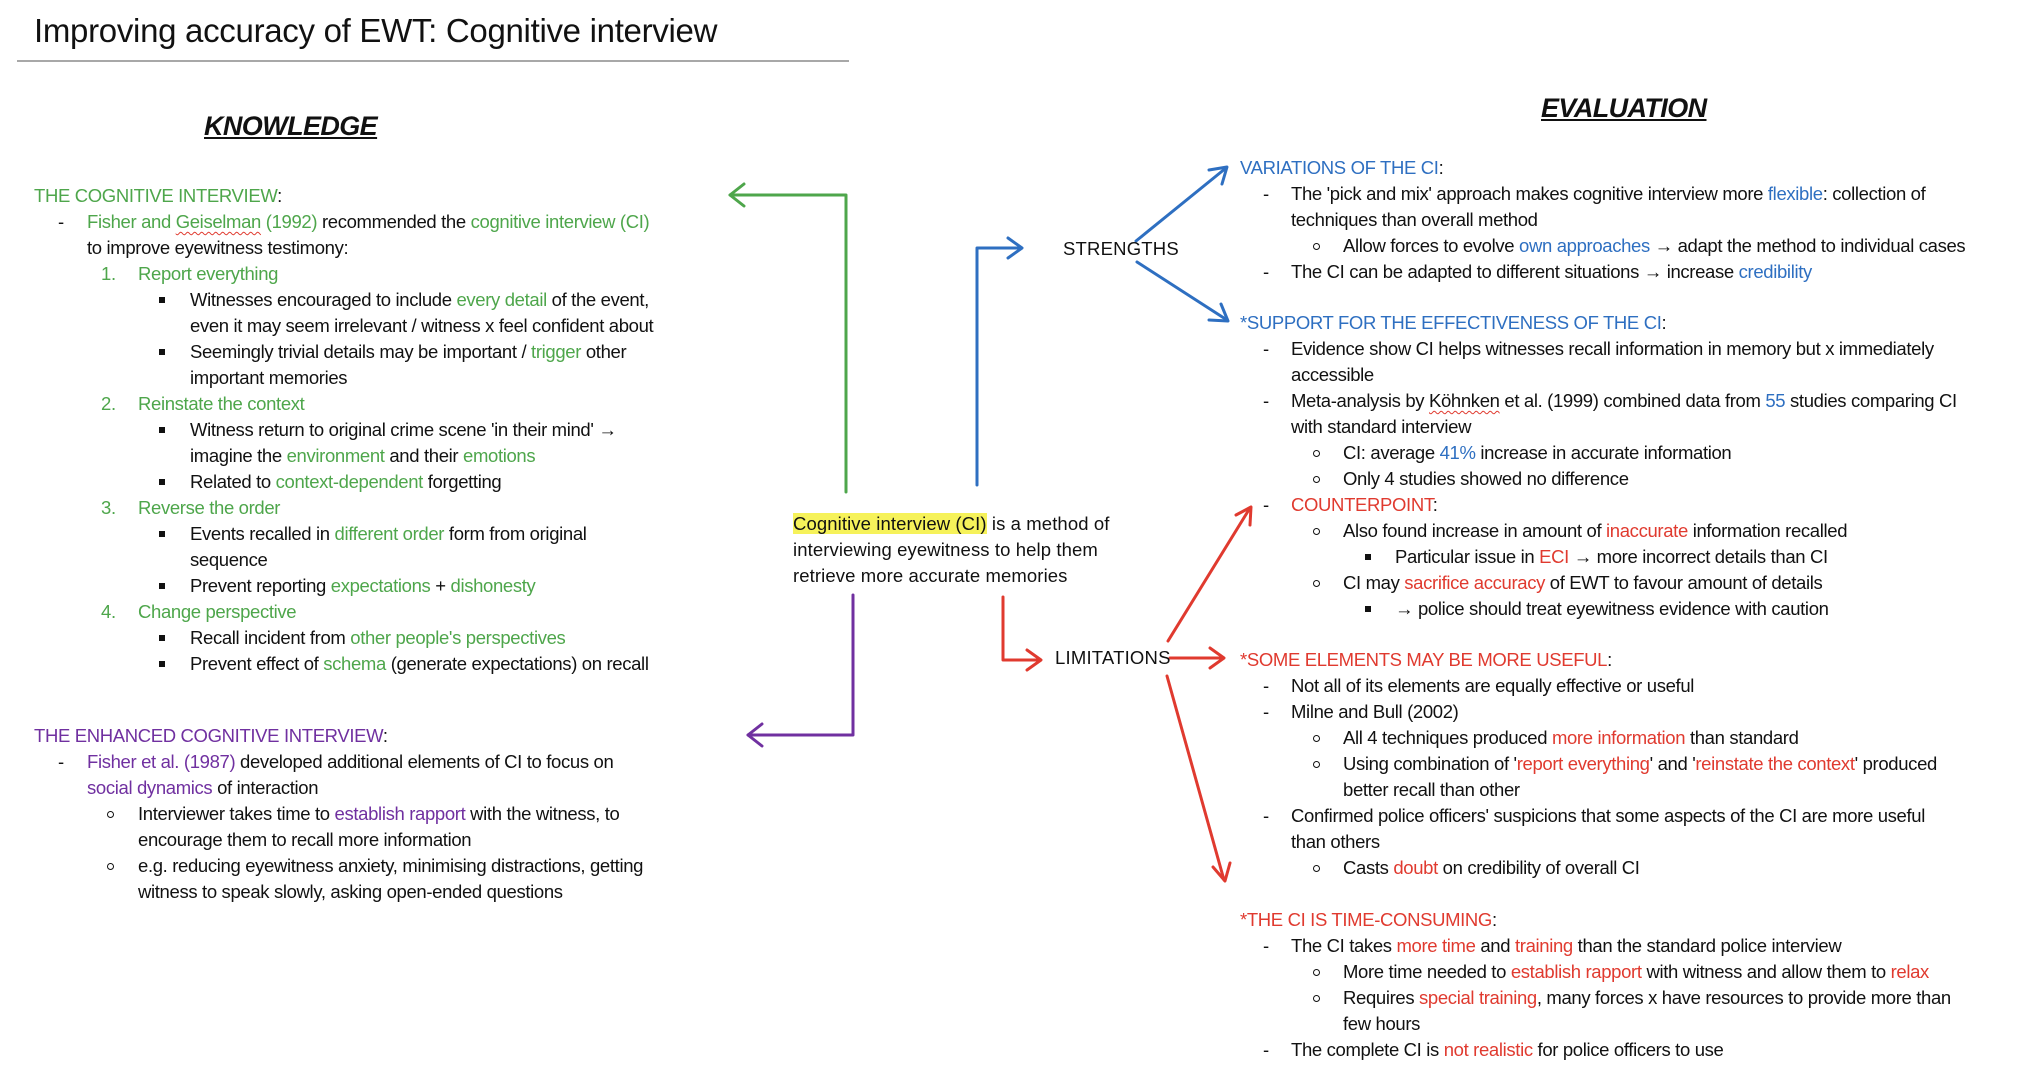 This screenshot has width=2037, height=1080. What do you see at coordinates (1367, 1049) in the screenshot?
I see `text: The complete CI is` at bounding box center [1367, 1049].